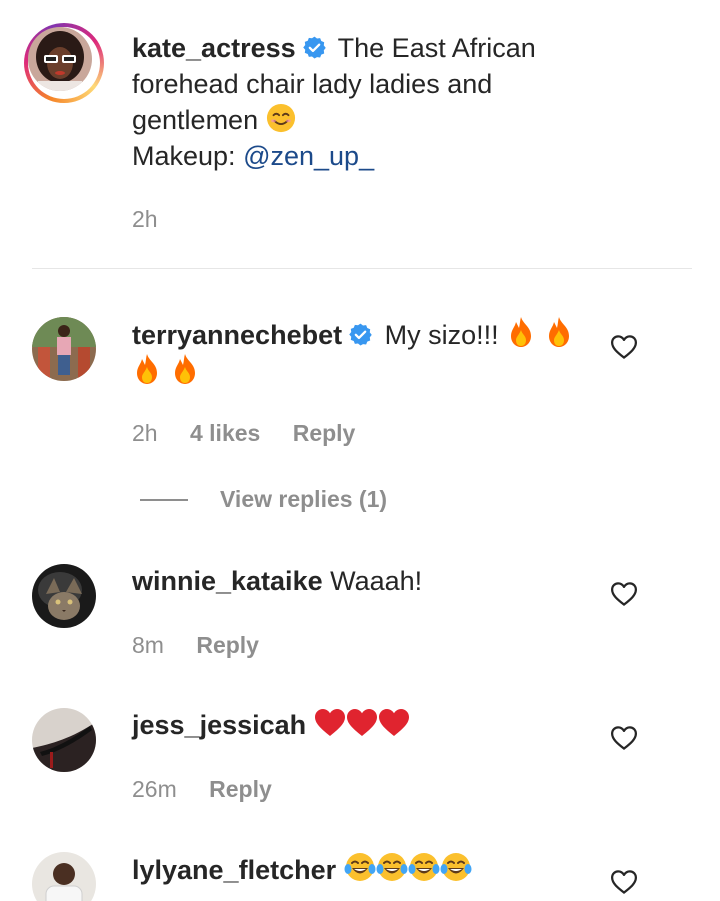  Describe the element at coordinates (376, 581) in the screenshot. I see `comment-body: Waaah!` at that location.